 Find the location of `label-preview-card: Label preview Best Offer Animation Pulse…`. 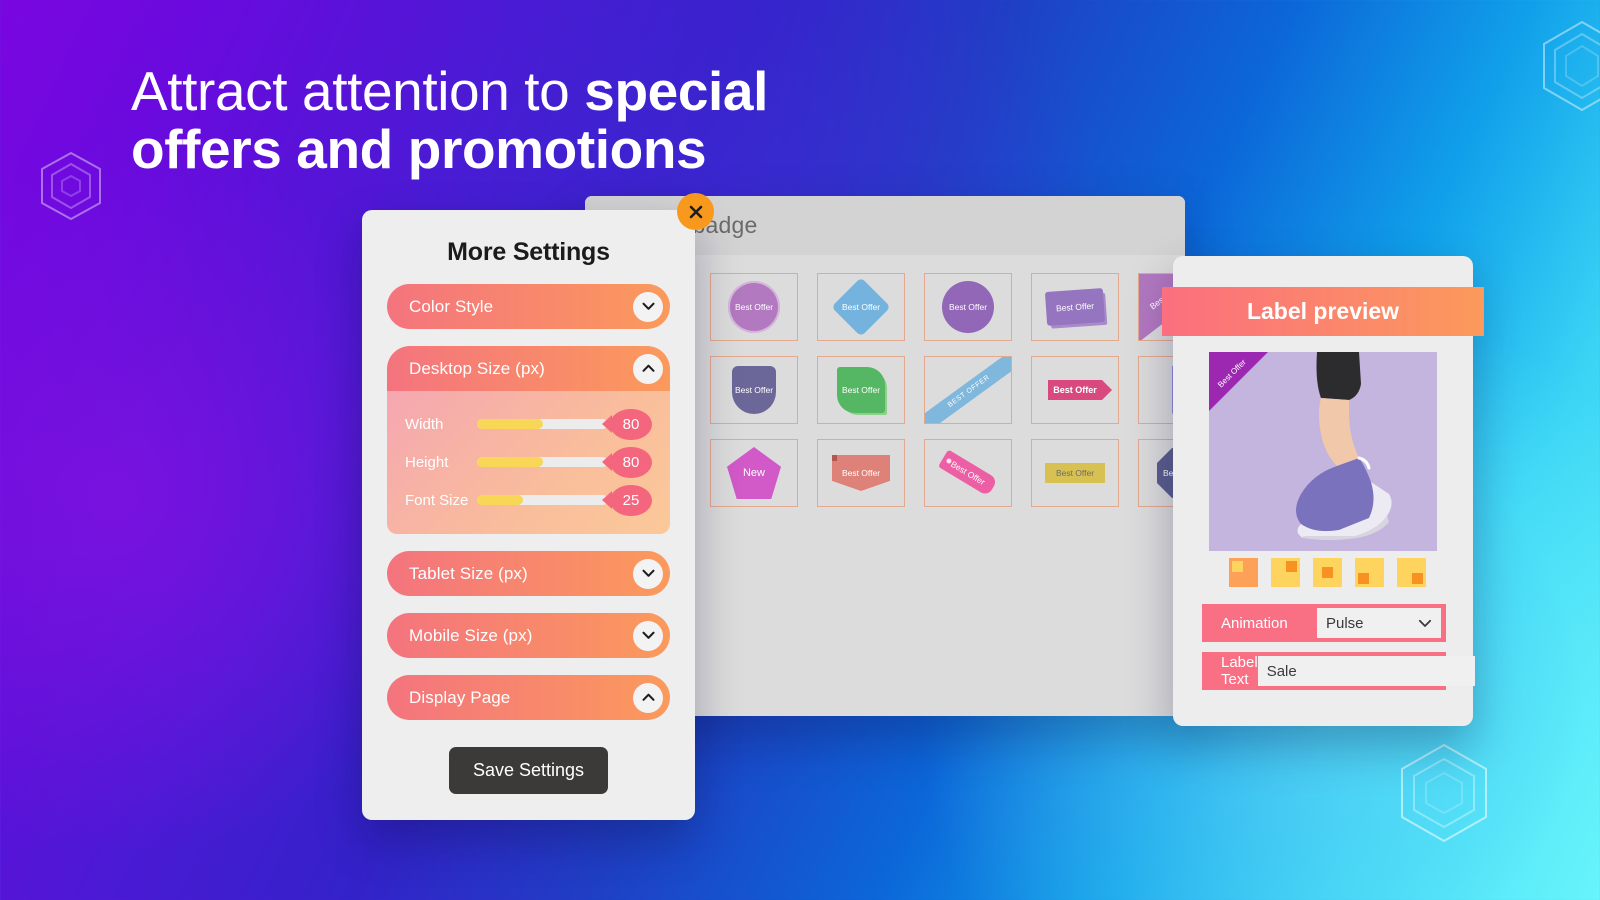

label-preview-card: Label preview Best Offer Animation Pulse… is located at coordinates (1323, 491).